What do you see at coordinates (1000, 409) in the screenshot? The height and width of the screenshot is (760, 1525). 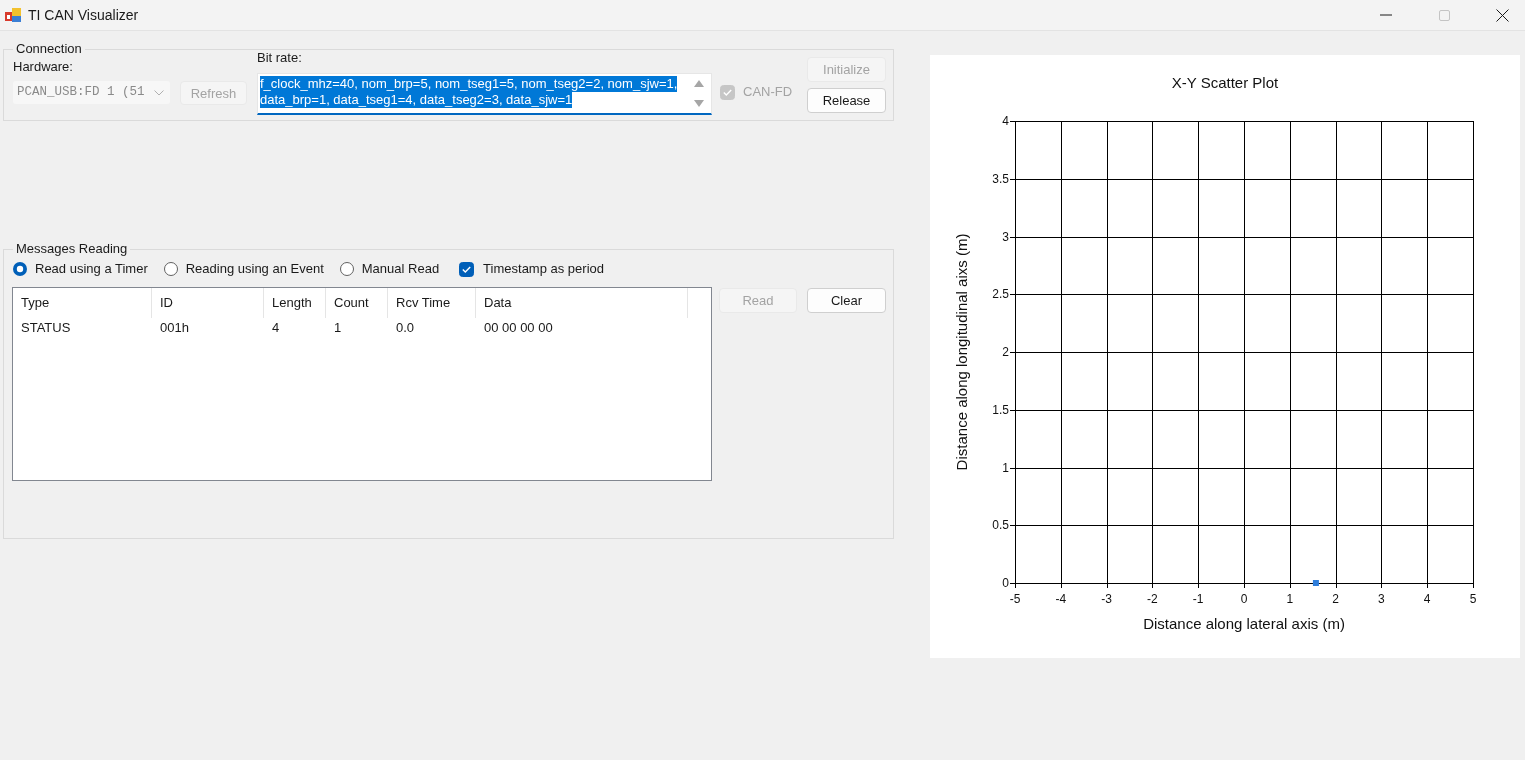 I see `y-tick-label: 1.5` at bounding box center [1000, 409].